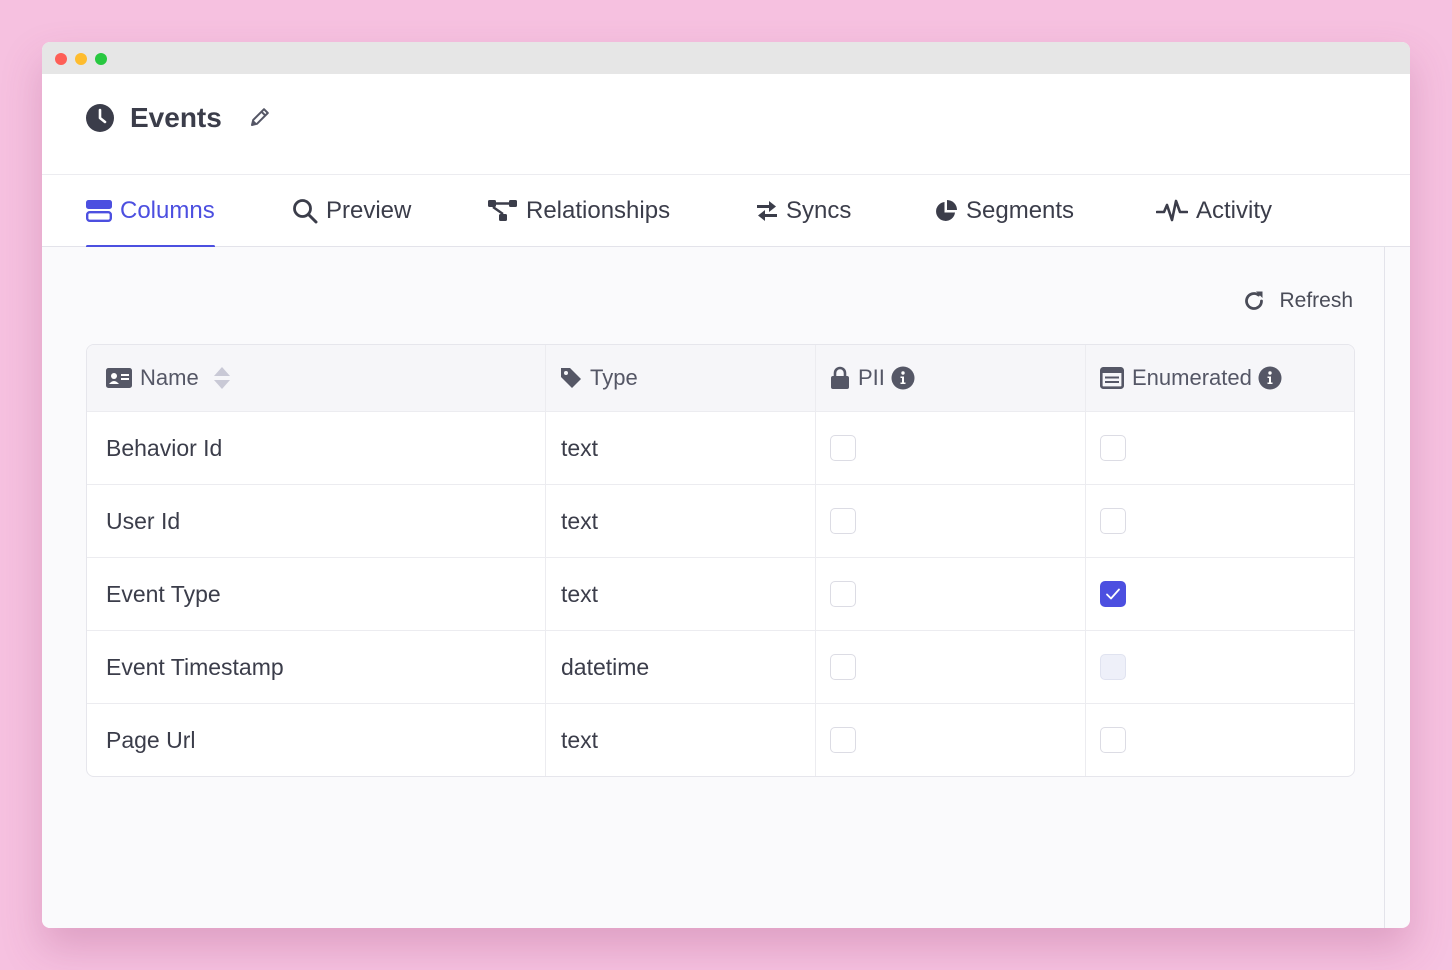  I want to click on minimize-window-button, so click(81, 59).